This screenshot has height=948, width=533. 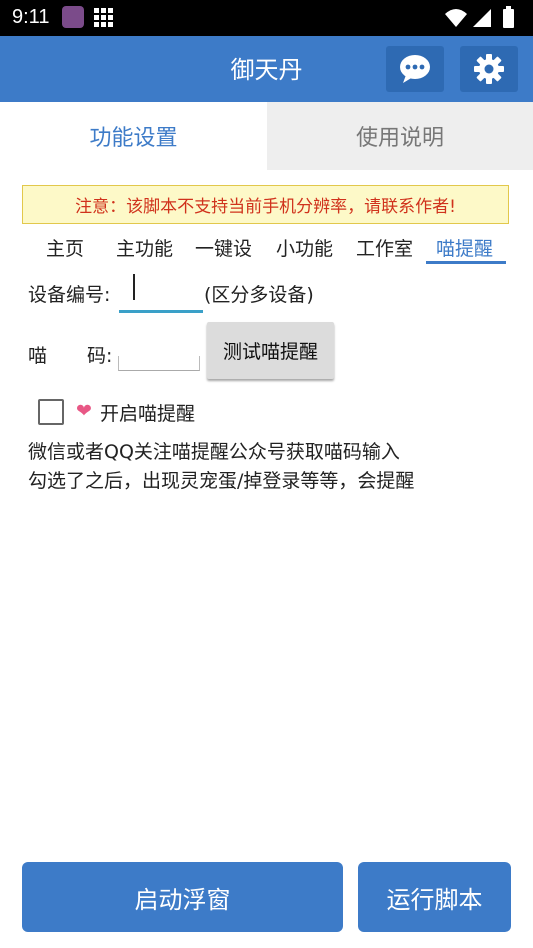 What do you see at coordinates (266, 18) in the screenshot?
I see `status-bar: 9:11` at bounding box center [266, 18].